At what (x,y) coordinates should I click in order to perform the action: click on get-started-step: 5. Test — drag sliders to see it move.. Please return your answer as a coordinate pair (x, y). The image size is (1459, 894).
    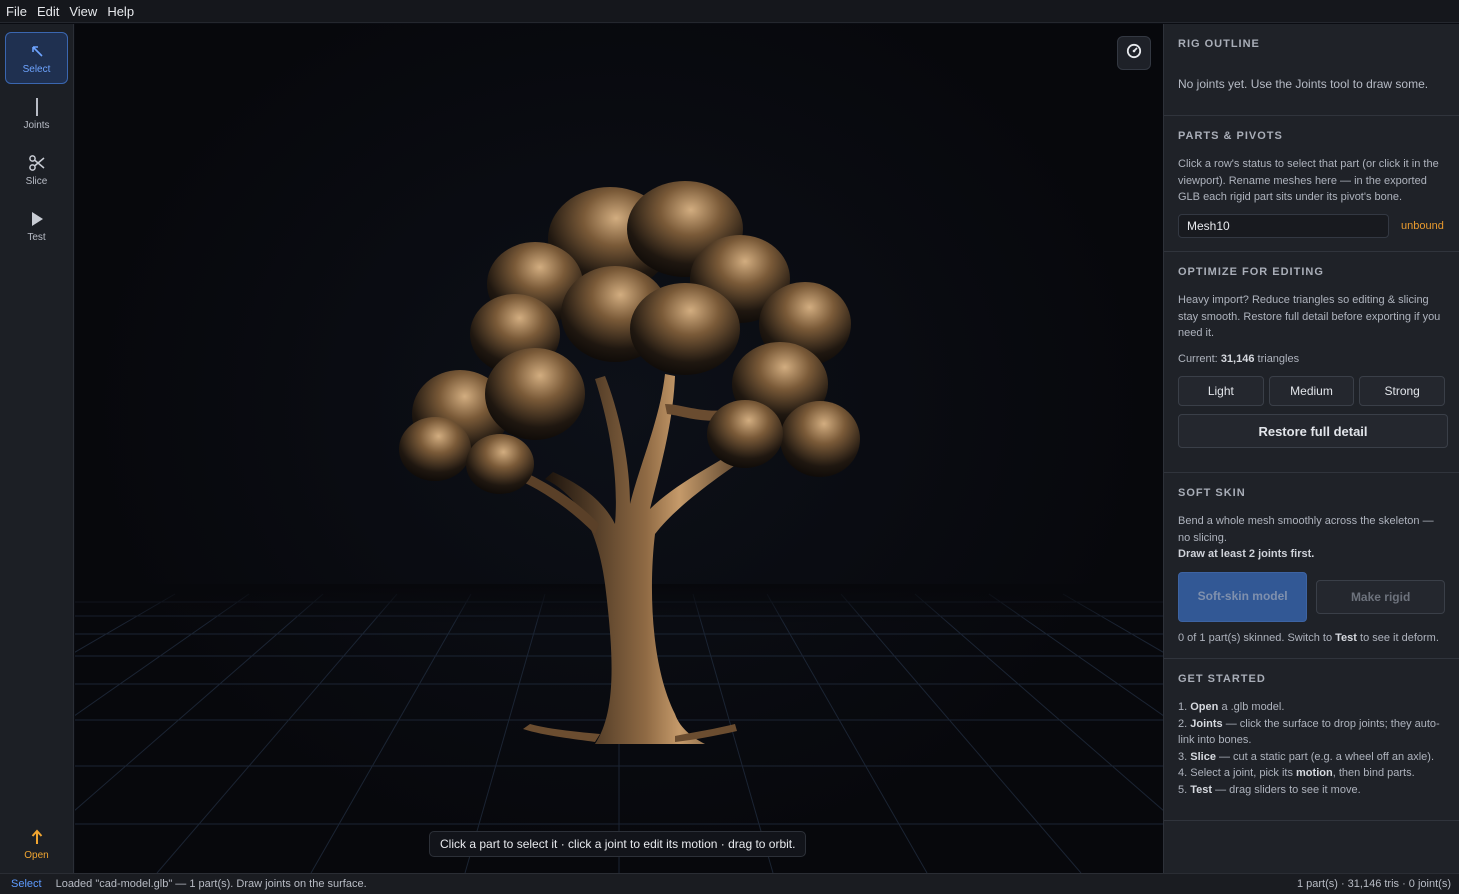
    Looking at the image, I should click on (1269, 789).